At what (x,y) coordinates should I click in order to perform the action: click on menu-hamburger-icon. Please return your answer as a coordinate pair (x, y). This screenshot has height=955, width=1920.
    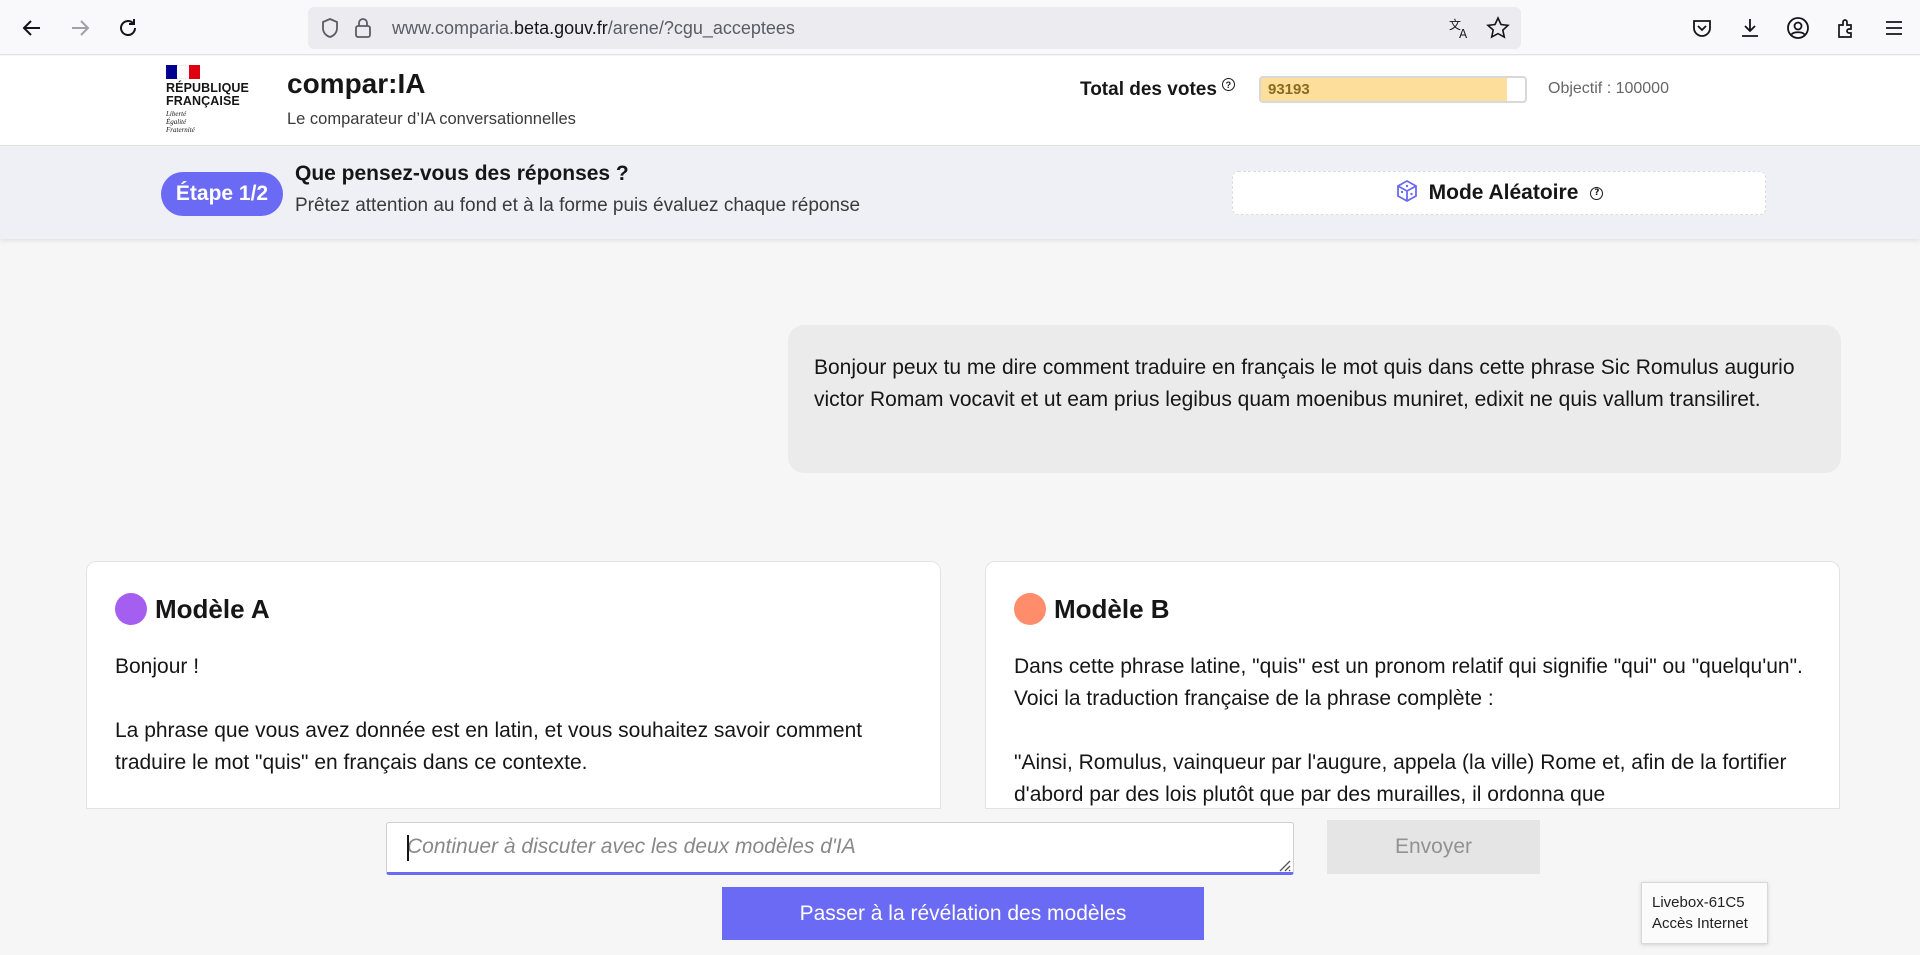
    Looking at the image, I should click on (1894, 28).